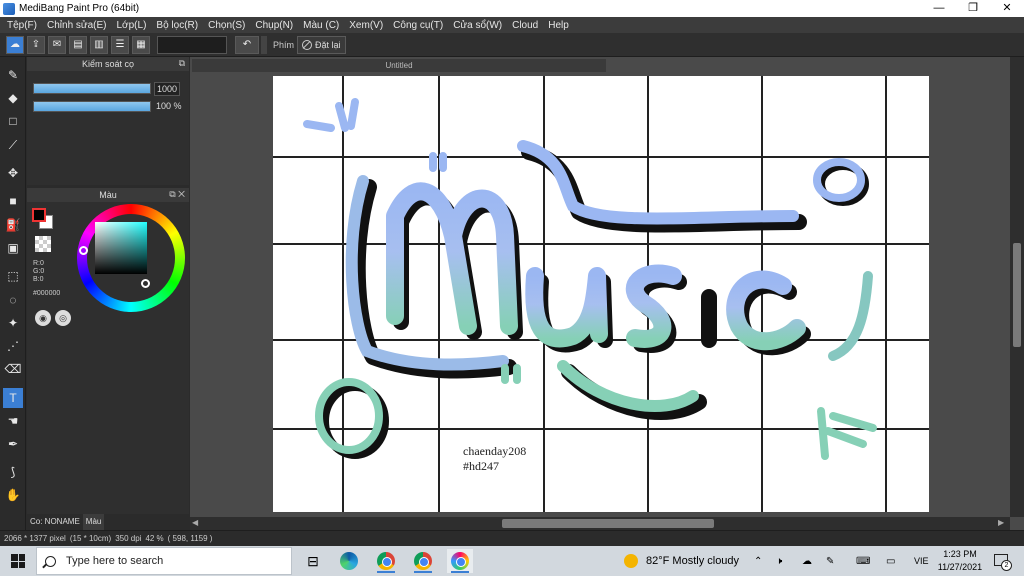 The image size is (1024, 576). What do you see at coordinates (386, 561) in the screenshot?
I see `chrome-icon` at bounding box center [386, 561].